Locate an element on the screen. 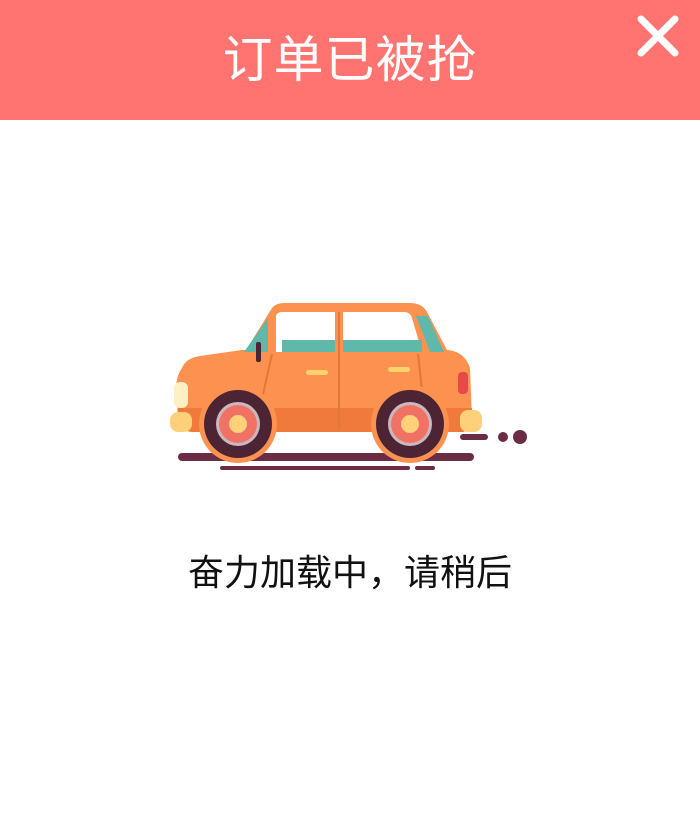  car-icon is located at coordinates (348, 386).